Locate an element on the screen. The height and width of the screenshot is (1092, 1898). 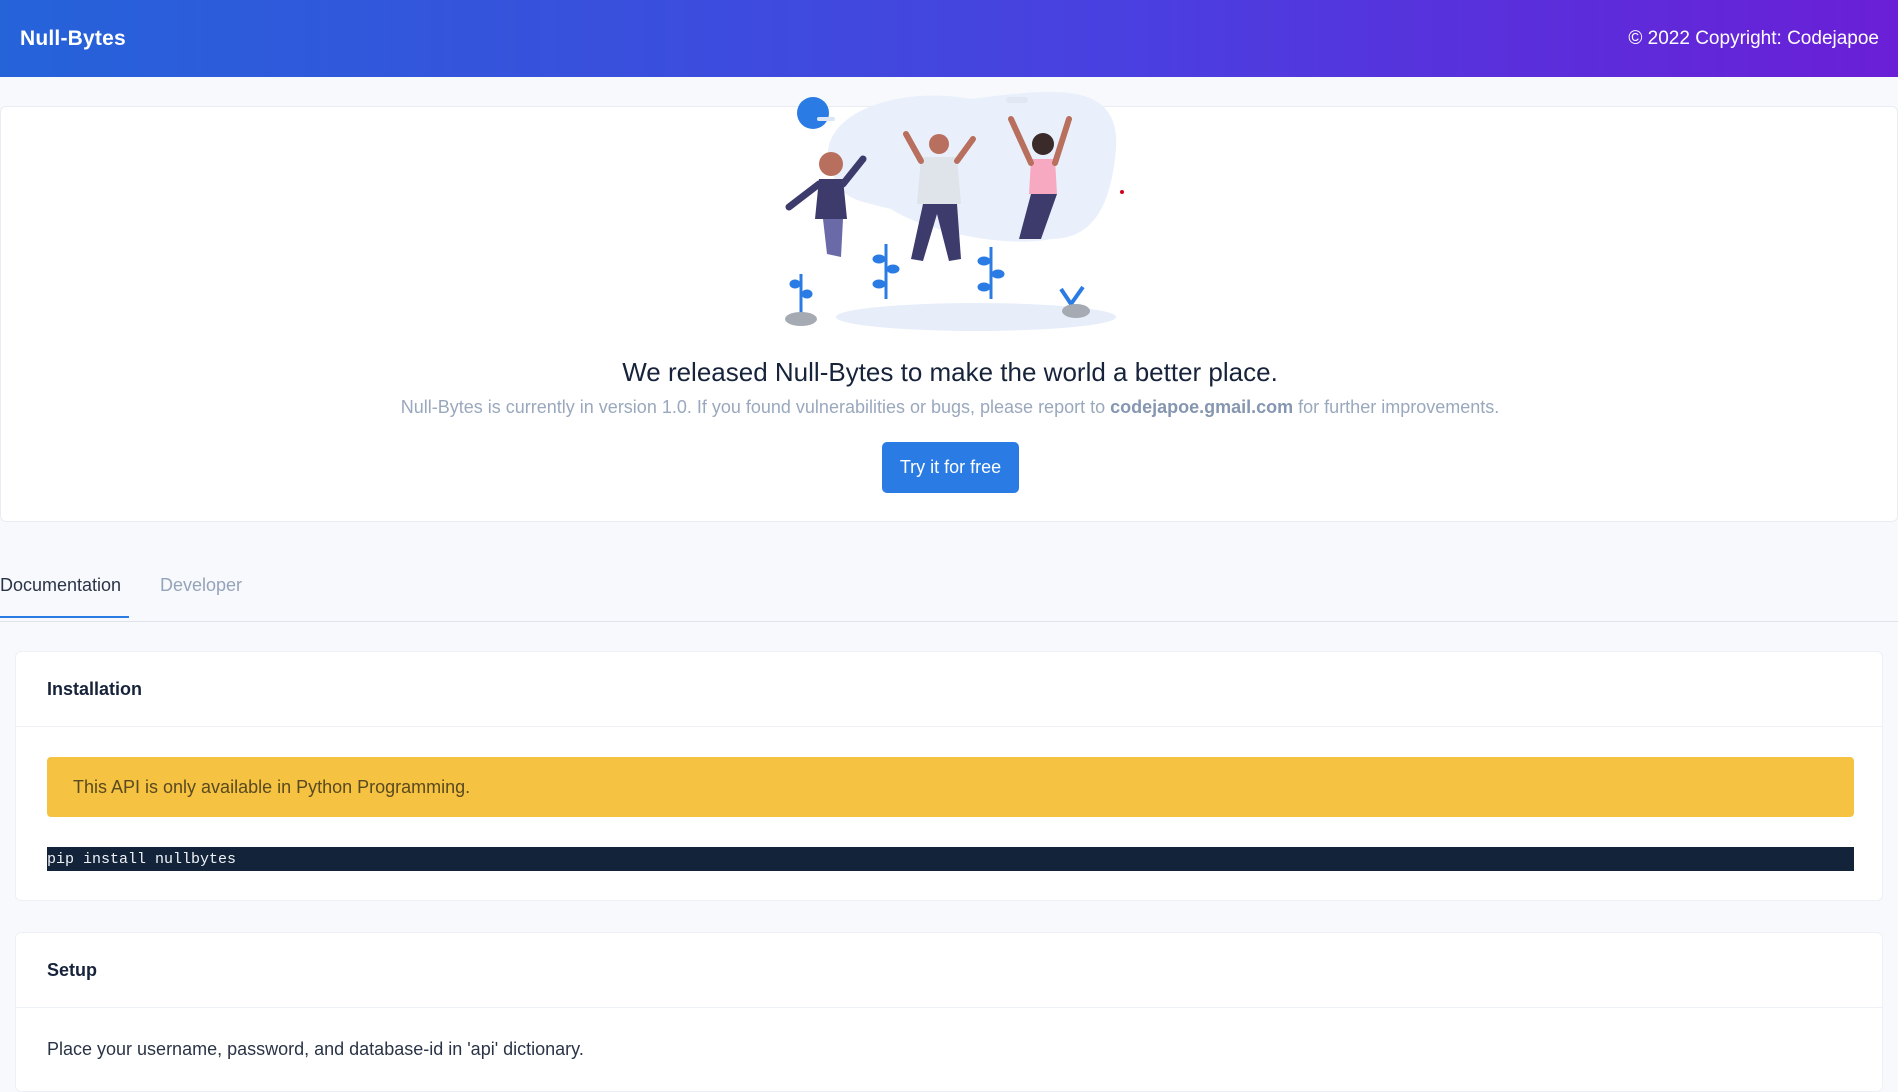
top-navbar: Null-Bytes © 2022 Copyright: Codejapoe is located at coordinates (949, 38).